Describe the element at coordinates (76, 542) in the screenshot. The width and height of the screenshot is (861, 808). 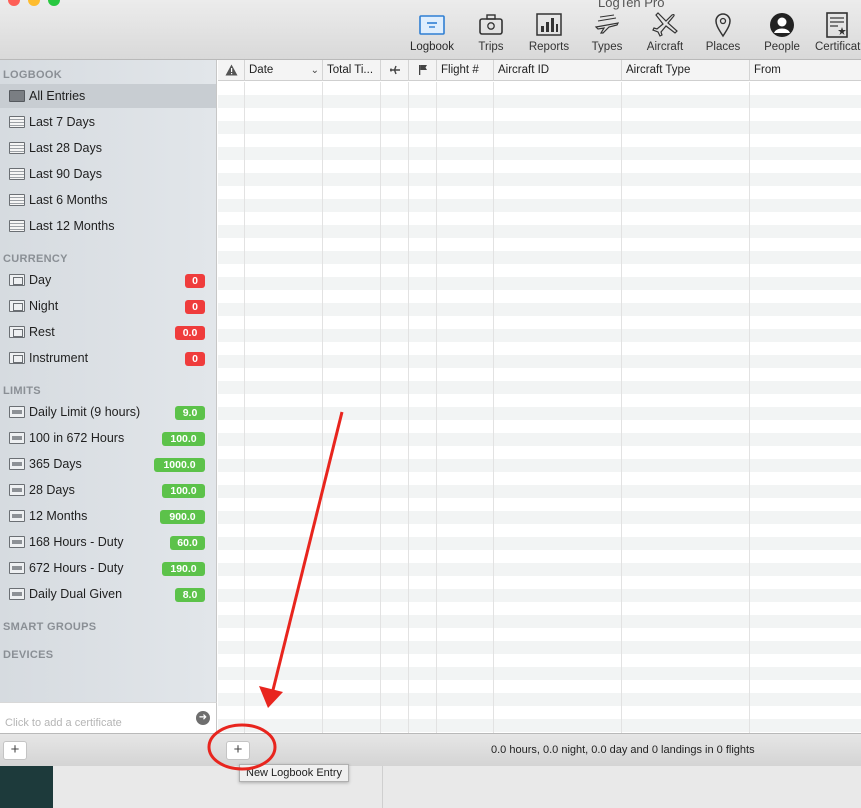
I see `sidebar-item-label: 168 Hours - Duty` at that location.